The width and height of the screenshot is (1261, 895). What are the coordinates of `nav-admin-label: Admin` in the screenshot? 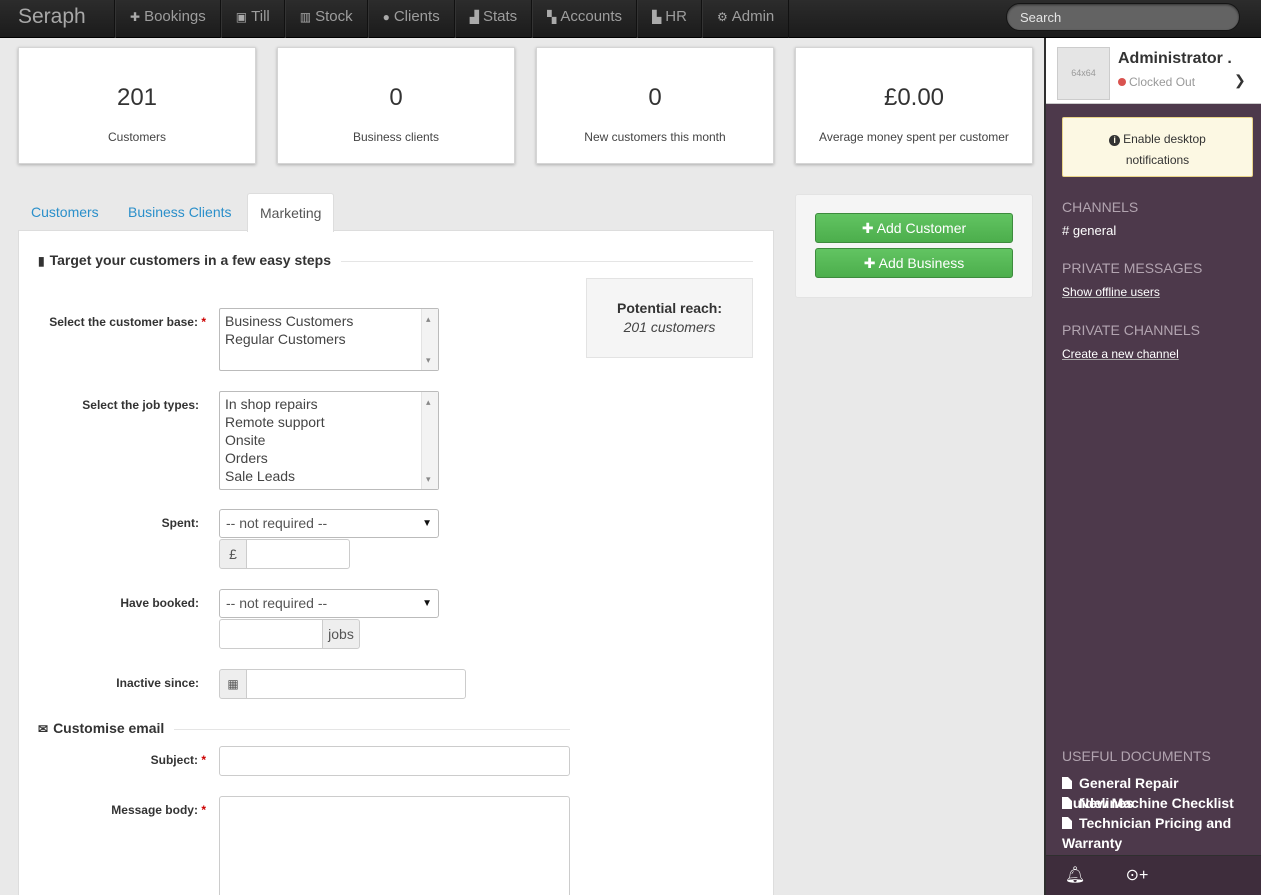 It's located at (753, 16).